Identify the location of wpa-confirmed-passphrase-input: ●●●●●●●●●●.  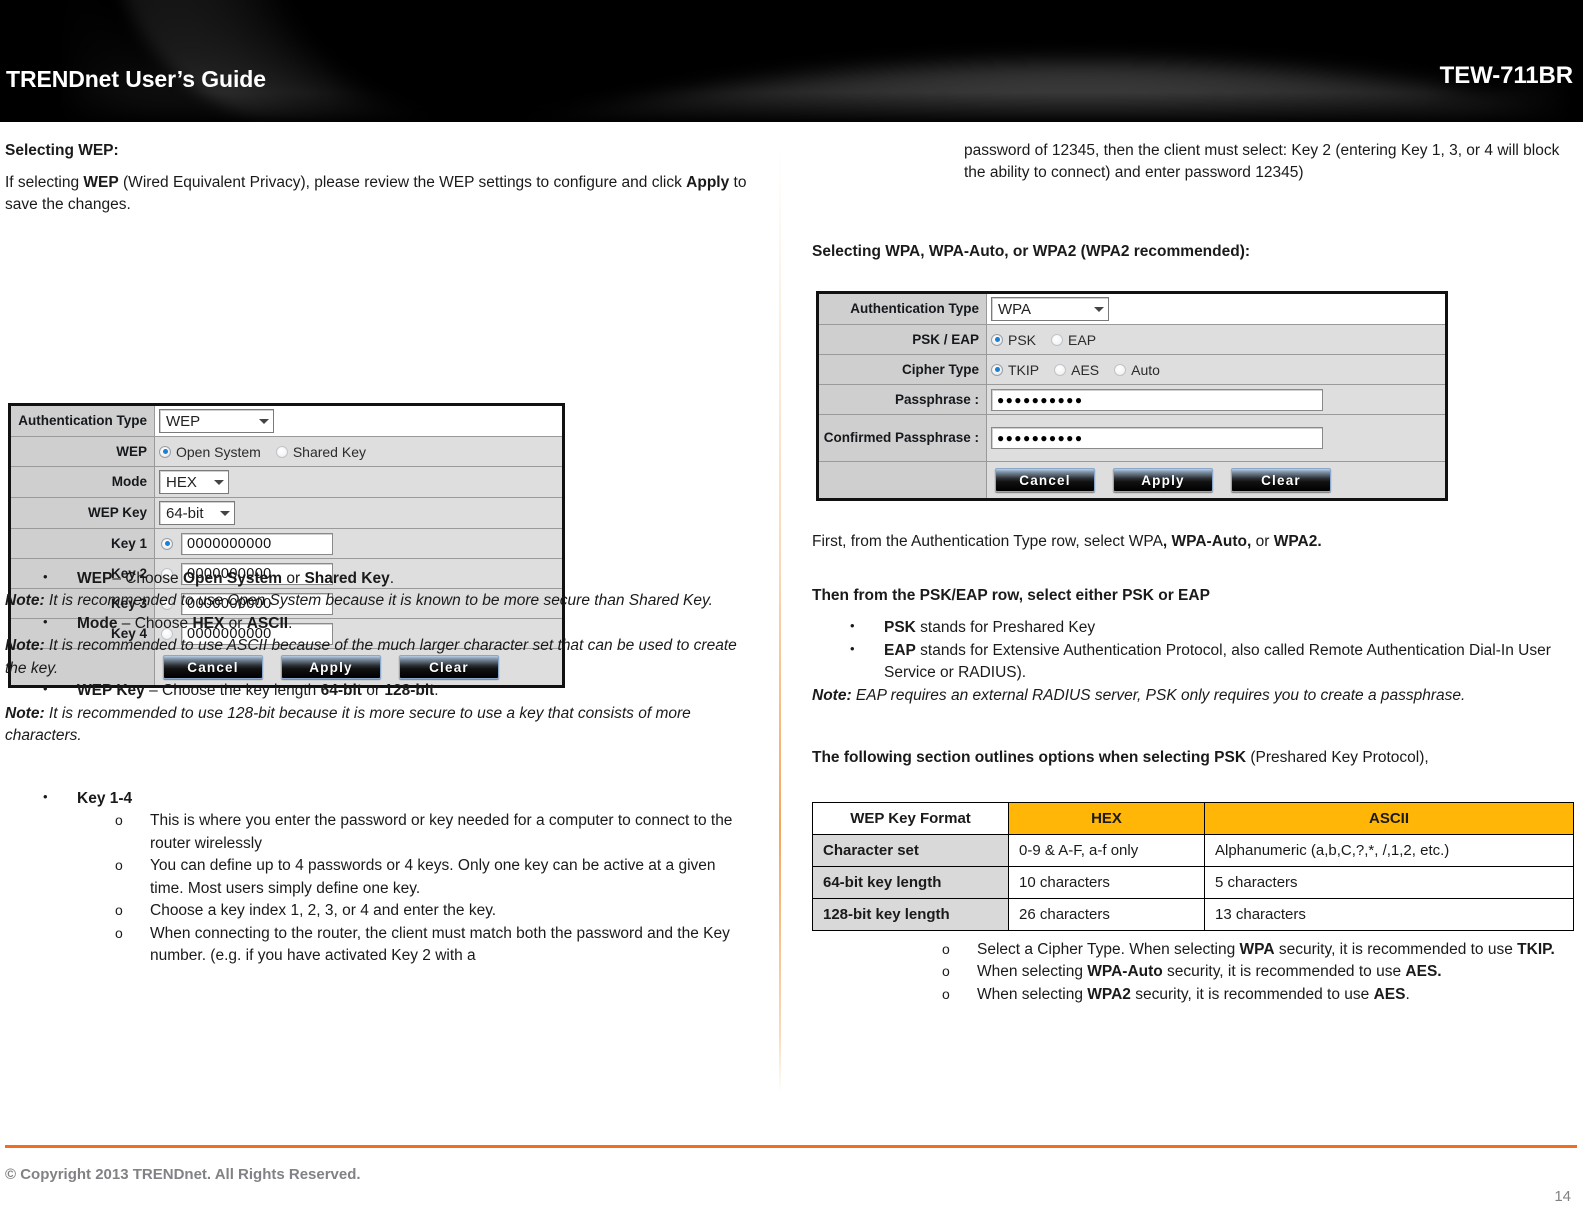
(1157, 438).